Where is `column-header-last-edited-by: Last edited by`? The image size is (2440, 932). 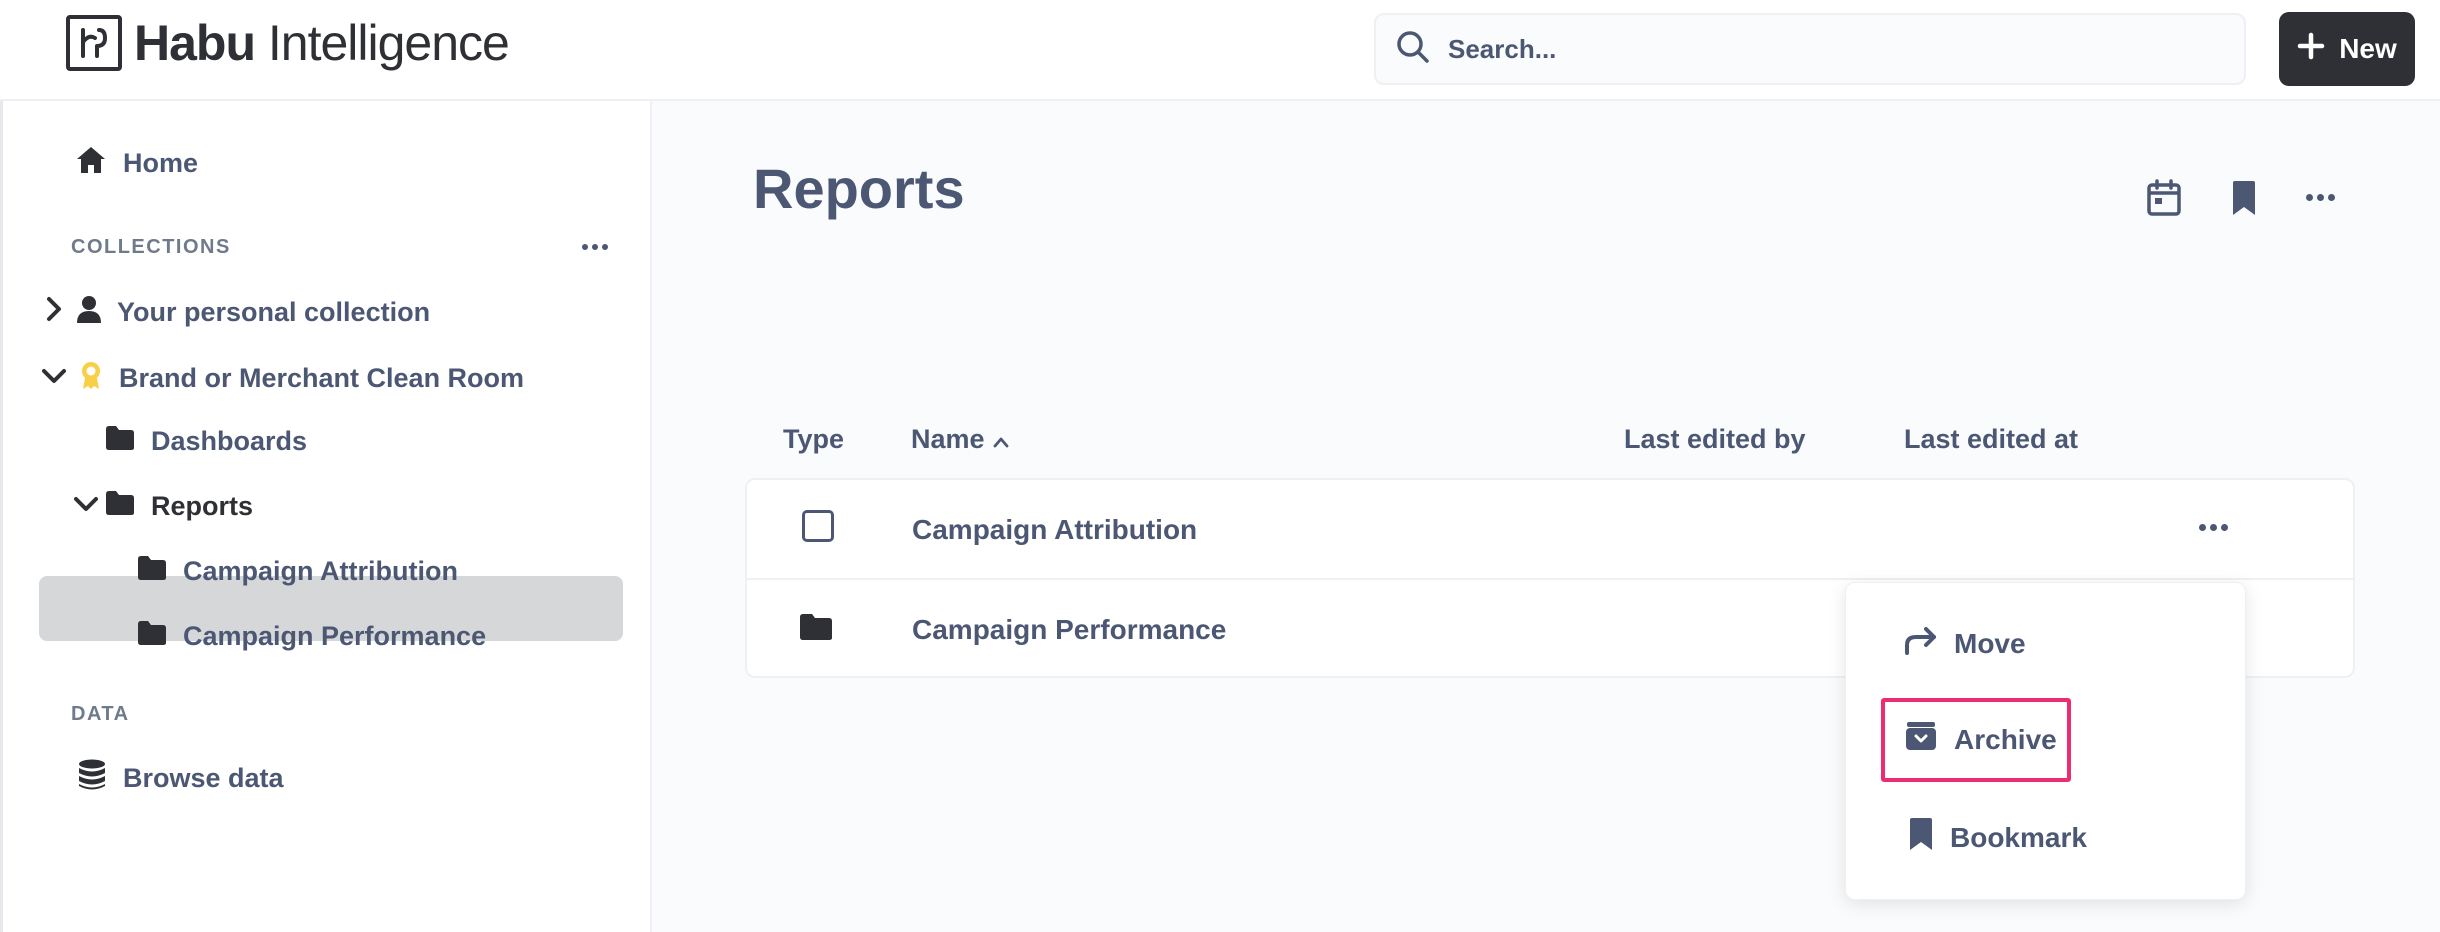
column-header-last-edited-by: Last edited by is located at coordinates (1715, 439).